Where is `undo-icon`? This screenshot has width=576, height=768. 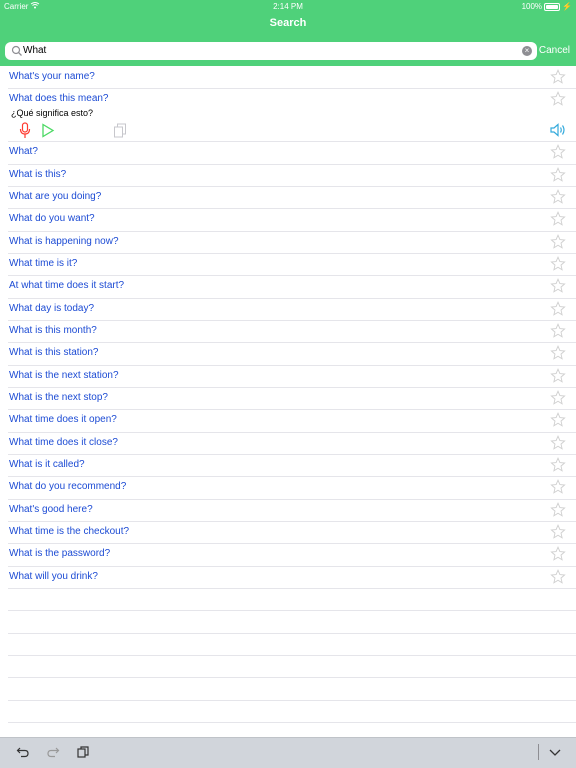
undo-icon is located at coordinates (23, 752).